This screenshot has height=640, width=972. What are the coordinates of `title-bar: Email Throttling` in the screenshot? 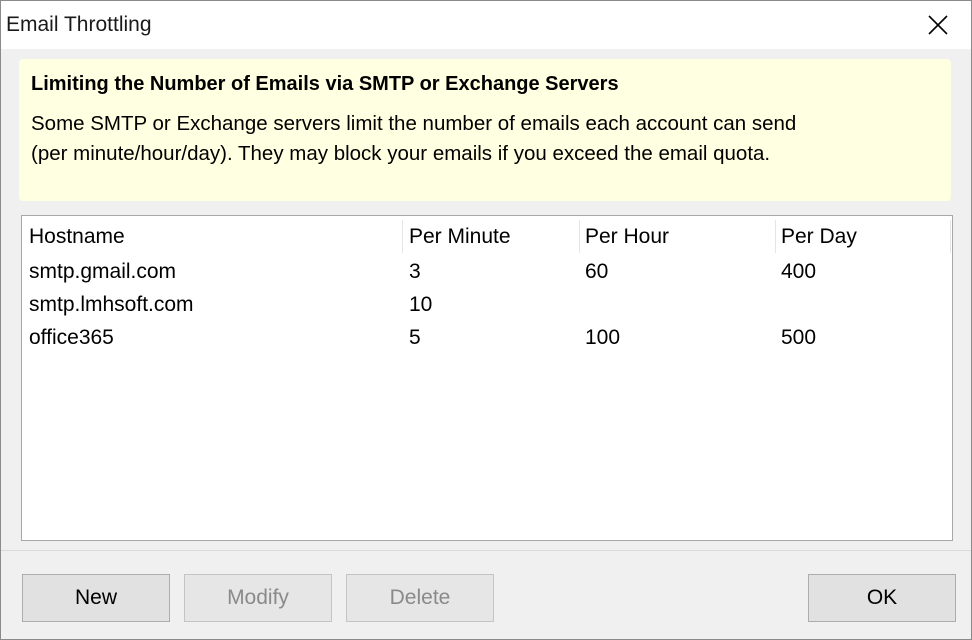 It's located at (486, 25).